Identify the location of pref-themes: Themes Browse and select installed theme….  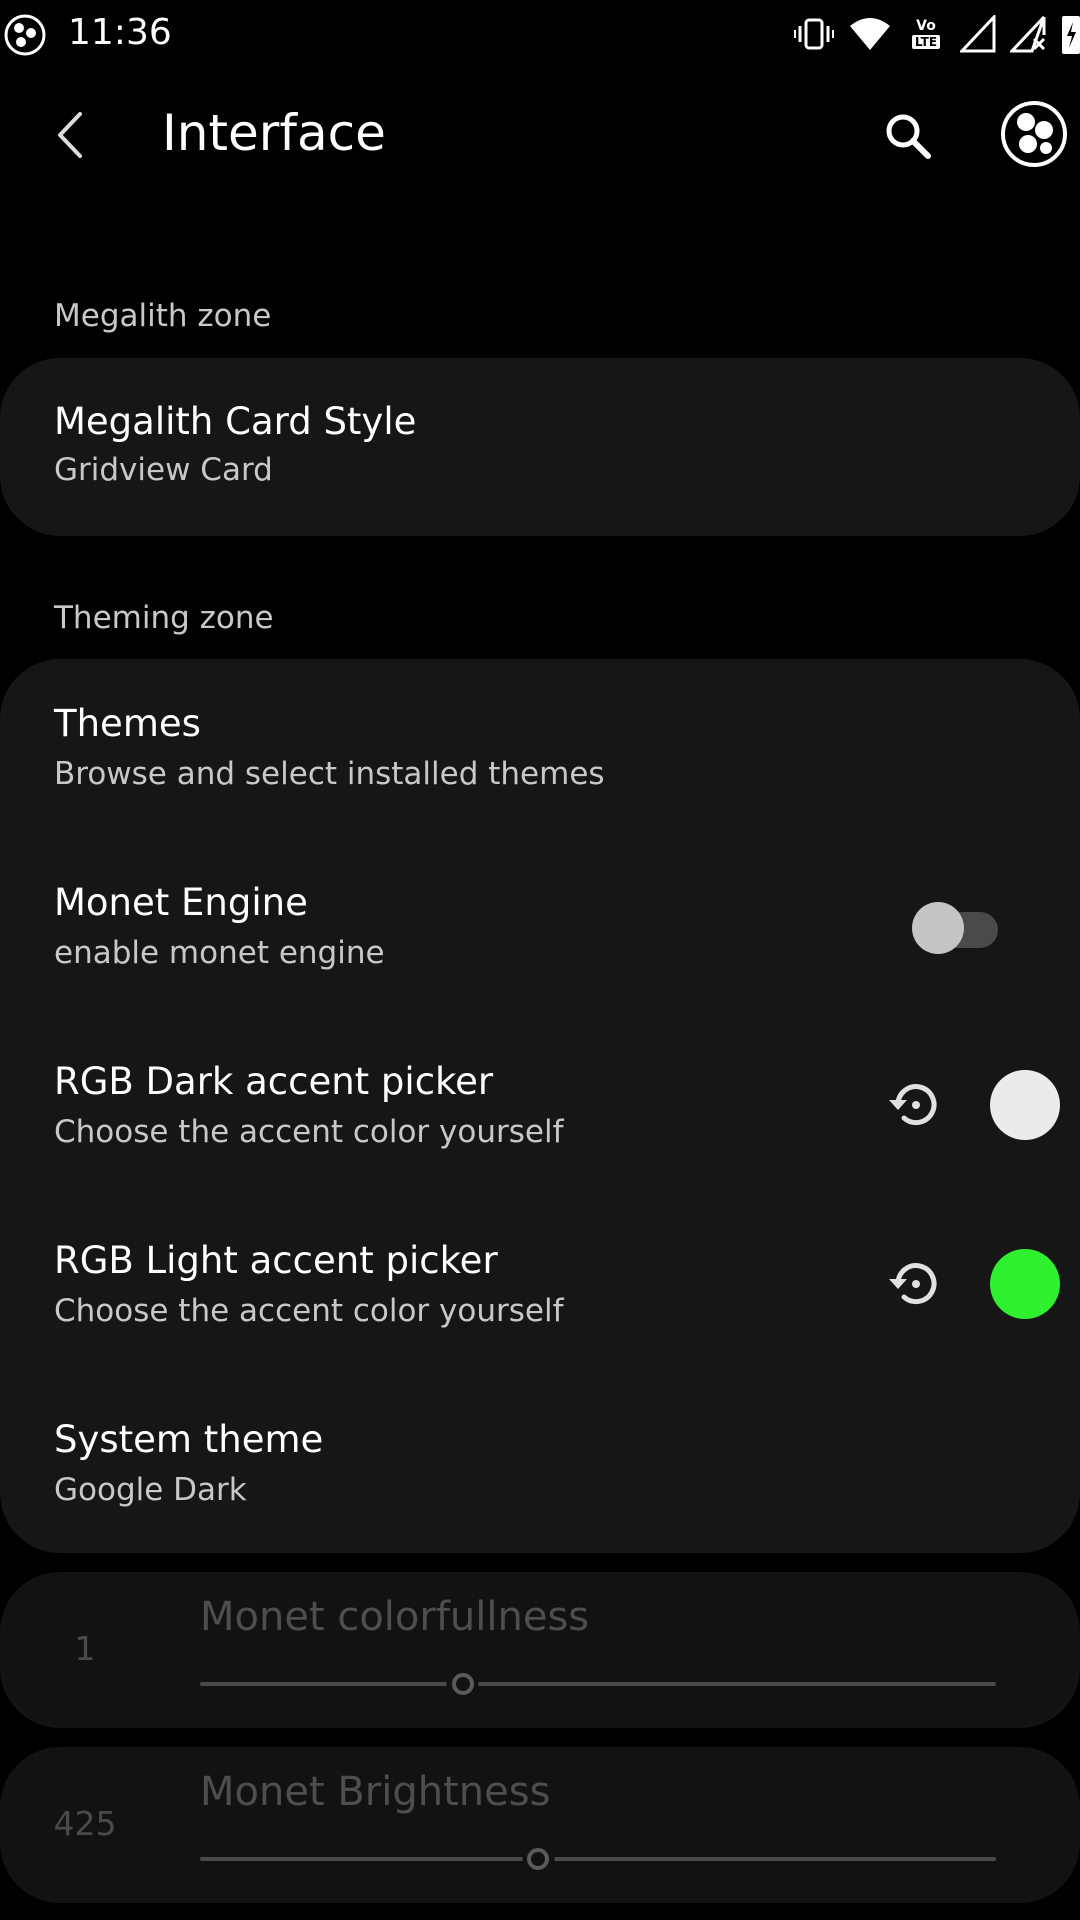
(540, 748).